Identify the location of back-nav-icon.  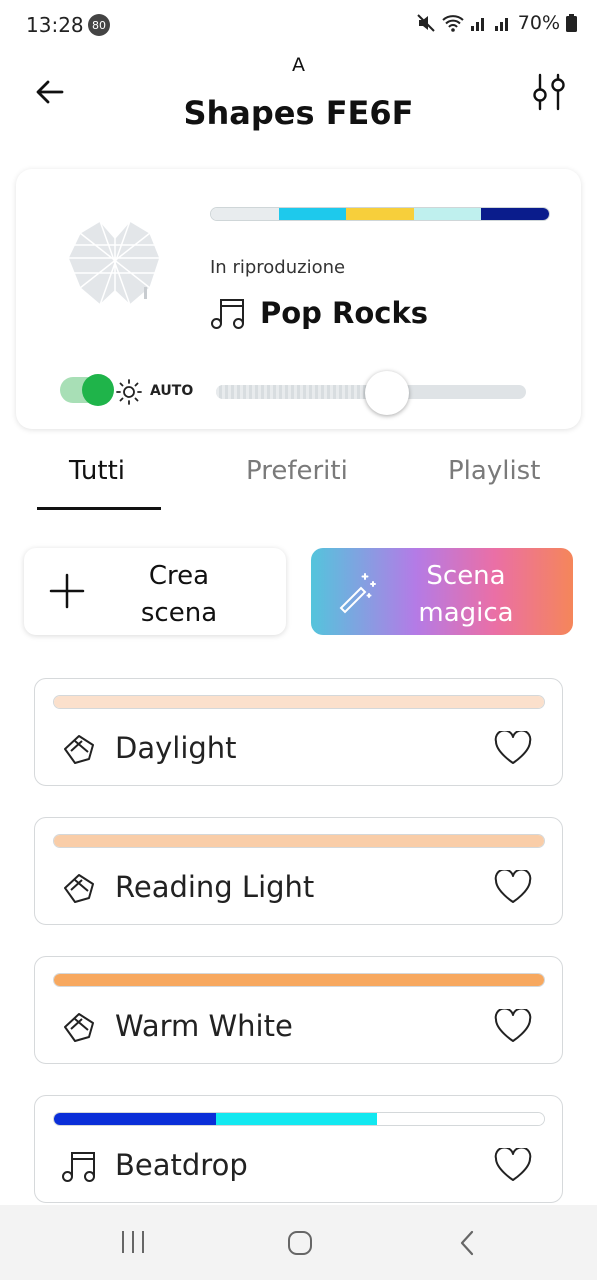
(468, 1243).